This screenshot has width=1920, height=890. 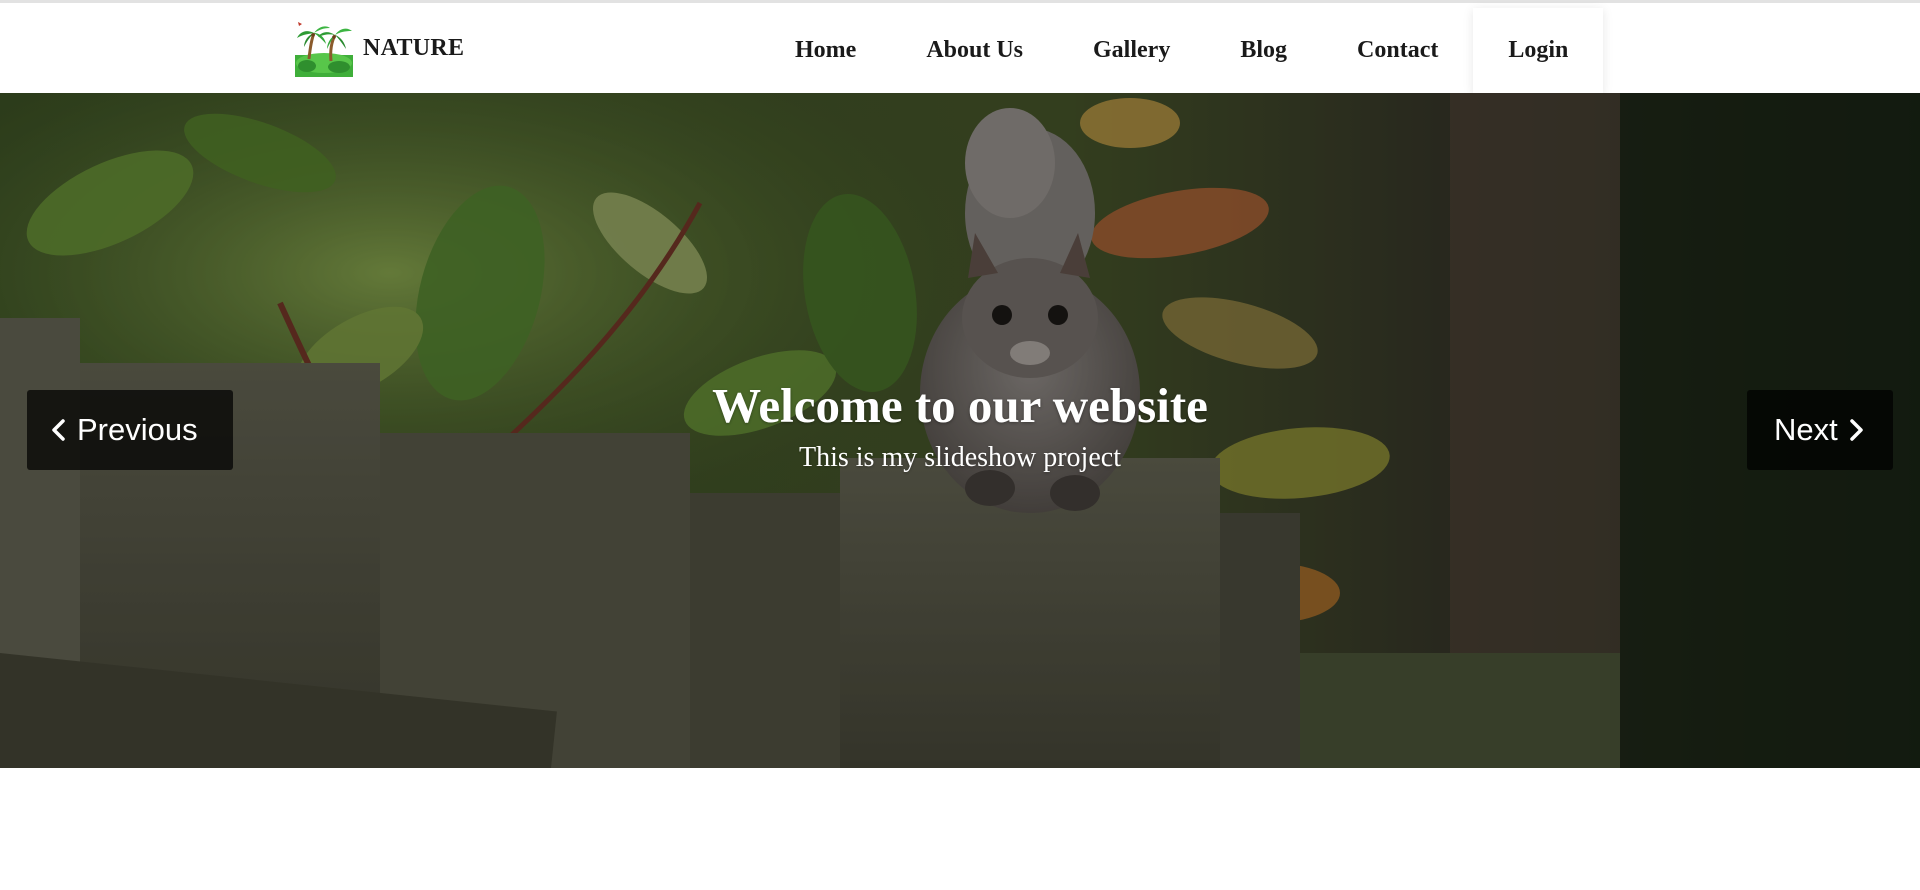 I want to click on nav-login: Login, so click(x=1538, y=50).